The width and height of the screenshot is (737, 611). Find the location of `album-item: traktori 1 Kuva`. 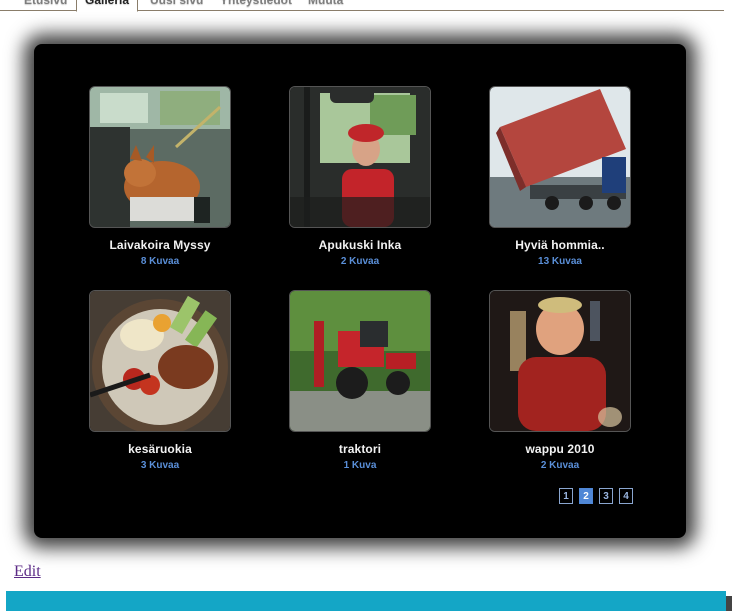

album-item: traktori 1 Kuva is located at coordinates (360, 380).